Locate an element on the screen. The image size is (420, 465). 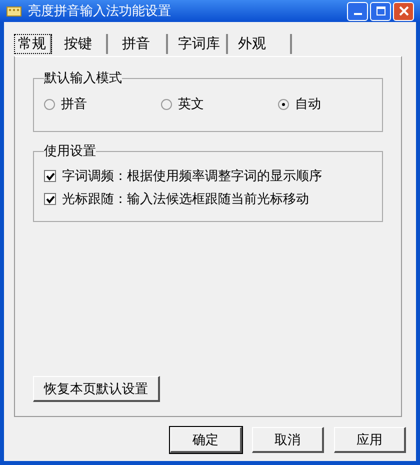
checkbox-label: 光标跟随：输入法候选框跟随当前光标移动 is located at coordinates (185, 199).